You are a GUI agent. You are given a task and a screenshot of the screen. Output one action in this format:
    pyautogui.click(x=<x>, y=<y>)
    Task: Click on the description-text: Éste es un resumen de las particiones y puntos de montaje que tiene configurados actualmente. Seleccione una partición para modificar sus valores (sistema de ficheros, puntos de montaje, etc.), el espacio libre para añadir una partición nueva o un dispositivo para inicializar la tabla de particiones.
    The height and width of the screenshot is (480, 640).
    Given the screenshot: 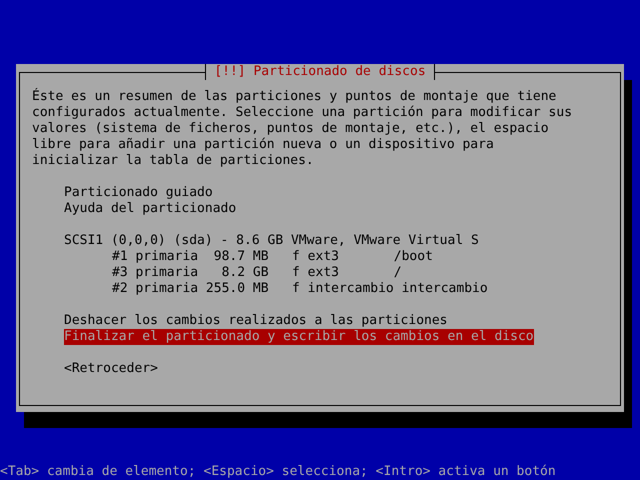 What is the action you would take?
    pyautogui.click(x=303, y=129)
    